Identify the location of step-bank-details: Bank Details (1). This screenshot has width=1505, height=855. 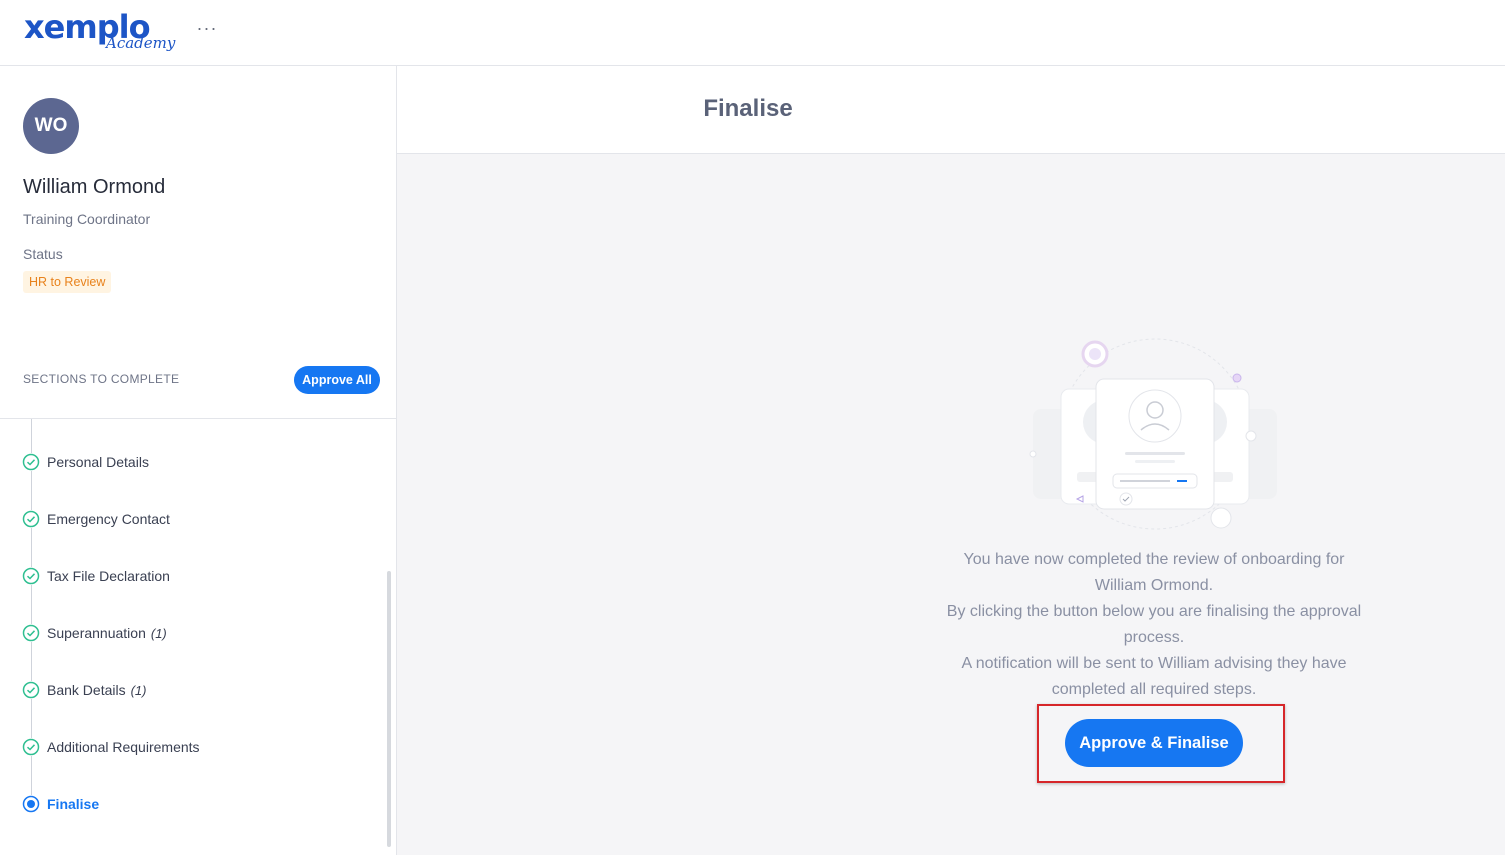
(84, 690).